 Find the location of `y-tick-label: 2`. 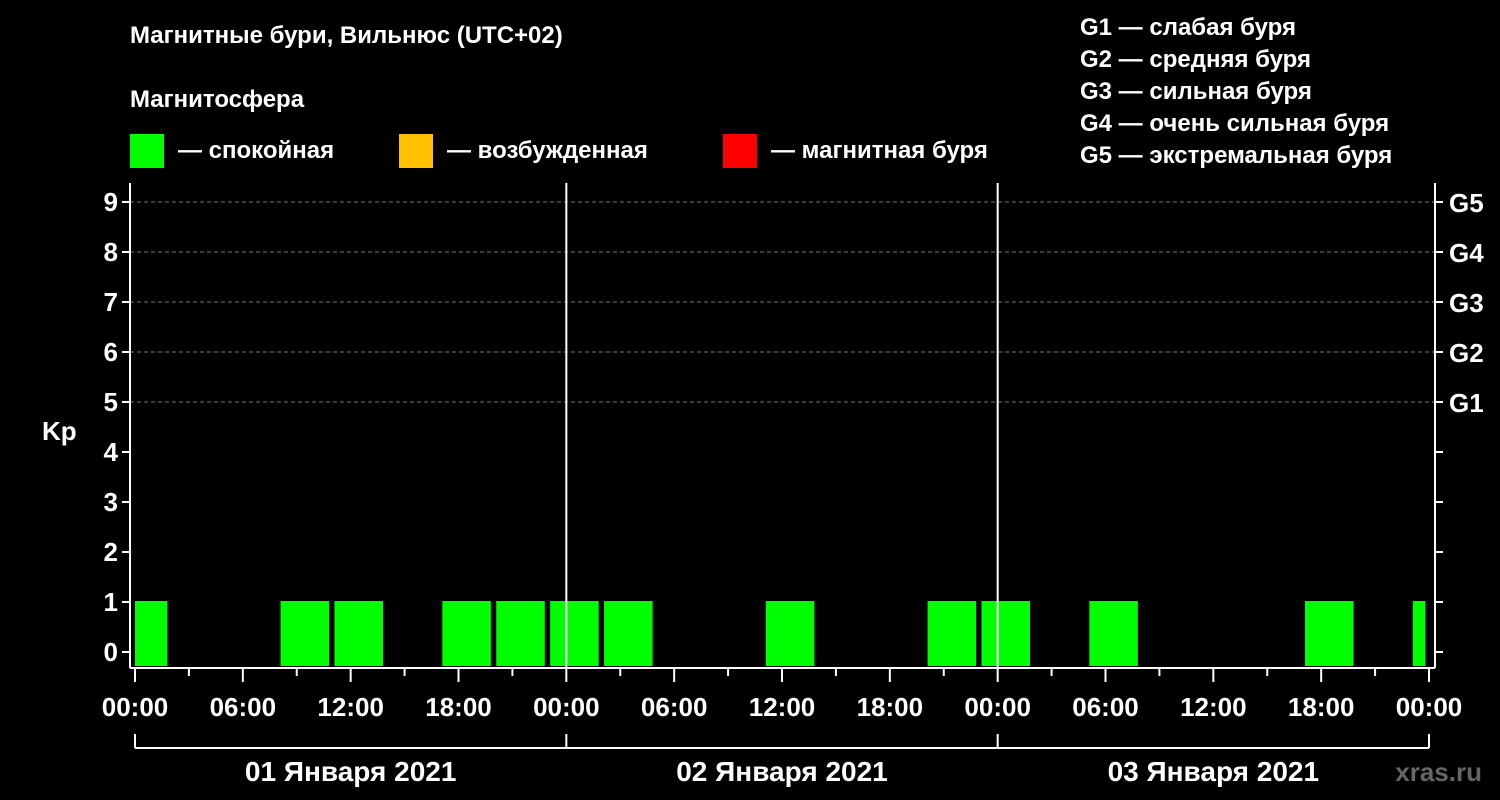

y-tick-label: 2 is located at coordinates (111, 552).